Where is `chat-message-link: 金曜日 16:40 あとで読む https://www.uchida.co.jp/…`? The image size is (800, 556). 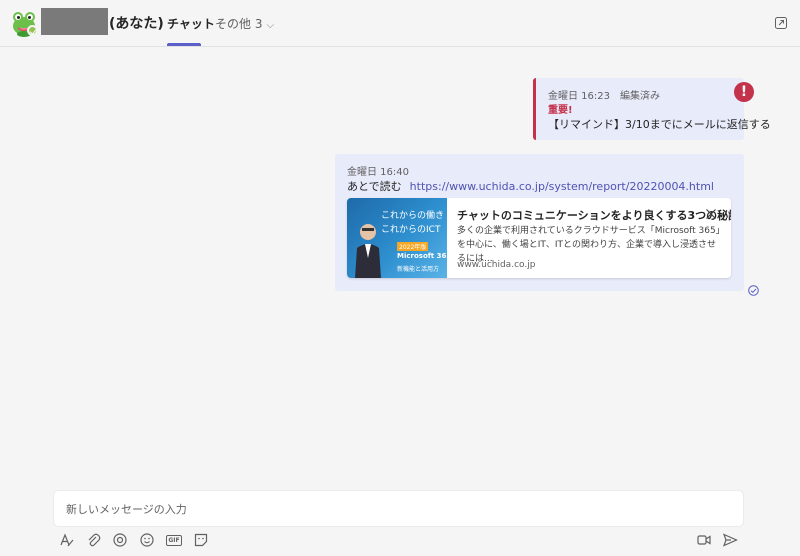
chat-message-link: 金曜日 16:40 あとで読む https://www.uchida.co.jp/… is located at coordinates (539, 222).